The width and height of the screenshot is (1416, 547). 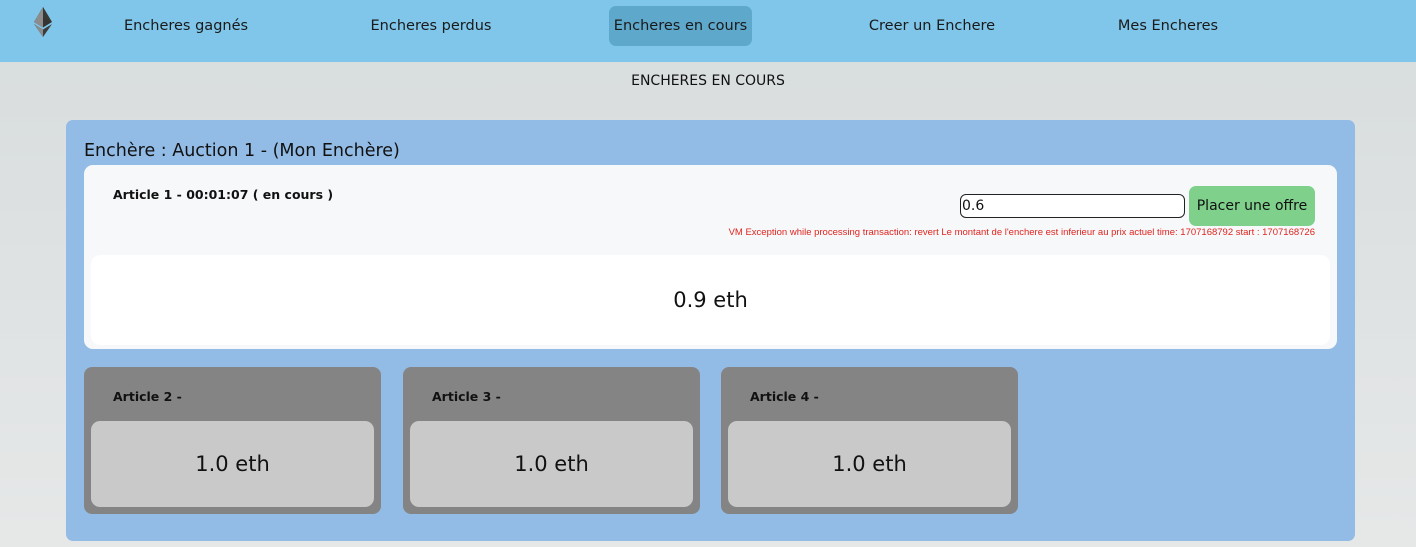 What do you see at coordinates (680, 26) in the screenshot?
I see `nav-item-encheres-en-cours: Encheres en cours` at bounding box center [680, 26].